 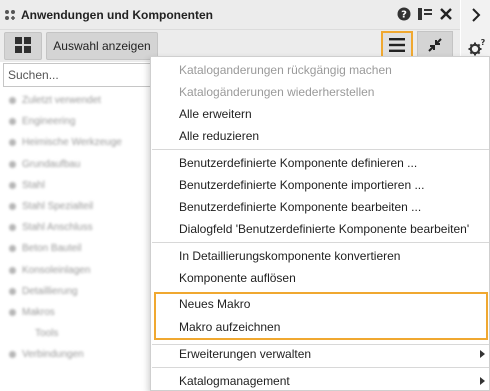 I want to click on menu-item-explode-component: Komponente auflösen, so click(x=237, y=278).